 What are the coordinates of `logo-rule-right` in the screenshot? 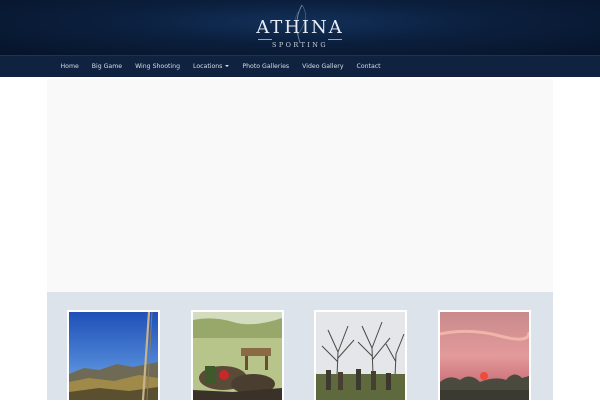 It's located at (335, 39).